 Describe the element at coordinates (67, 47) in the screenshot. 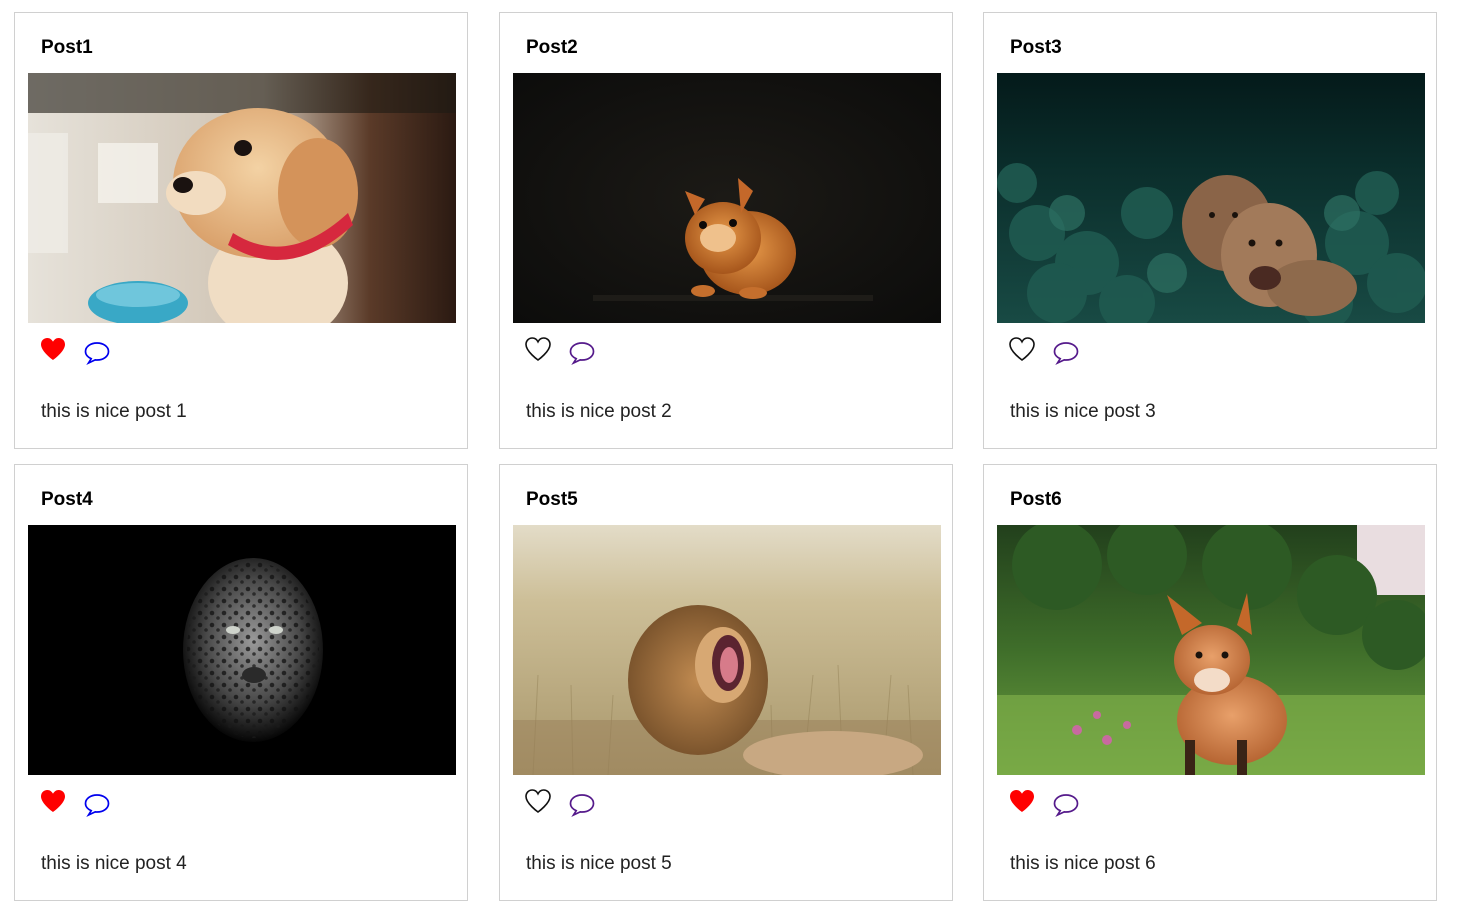

I see `post-title: Post1` at that location.